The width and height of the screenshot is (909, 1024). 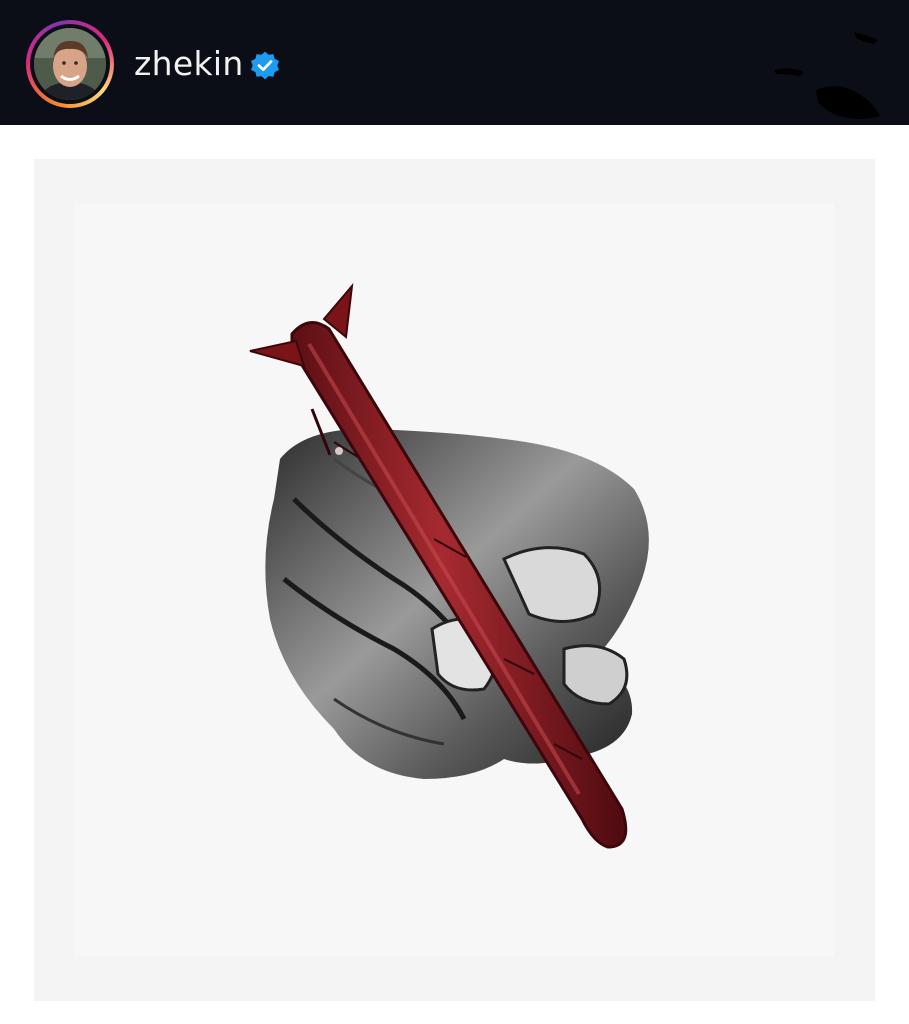 What do you see at coordinates (454, 62) in the screenshot?
I see `post-header: zhekin` at bounding box center [454, 62].